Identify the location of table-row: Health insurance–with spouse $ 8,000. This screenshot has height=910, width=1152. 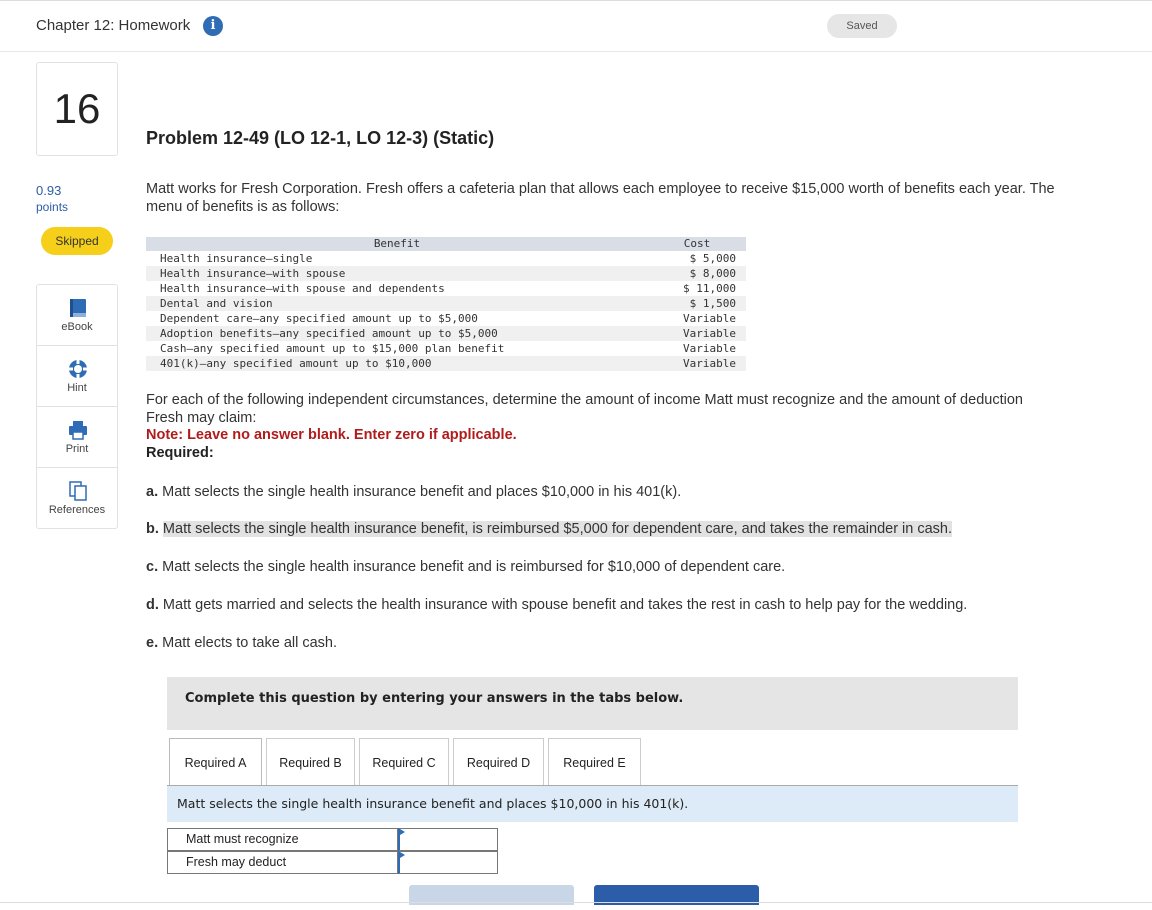
(446, 273).